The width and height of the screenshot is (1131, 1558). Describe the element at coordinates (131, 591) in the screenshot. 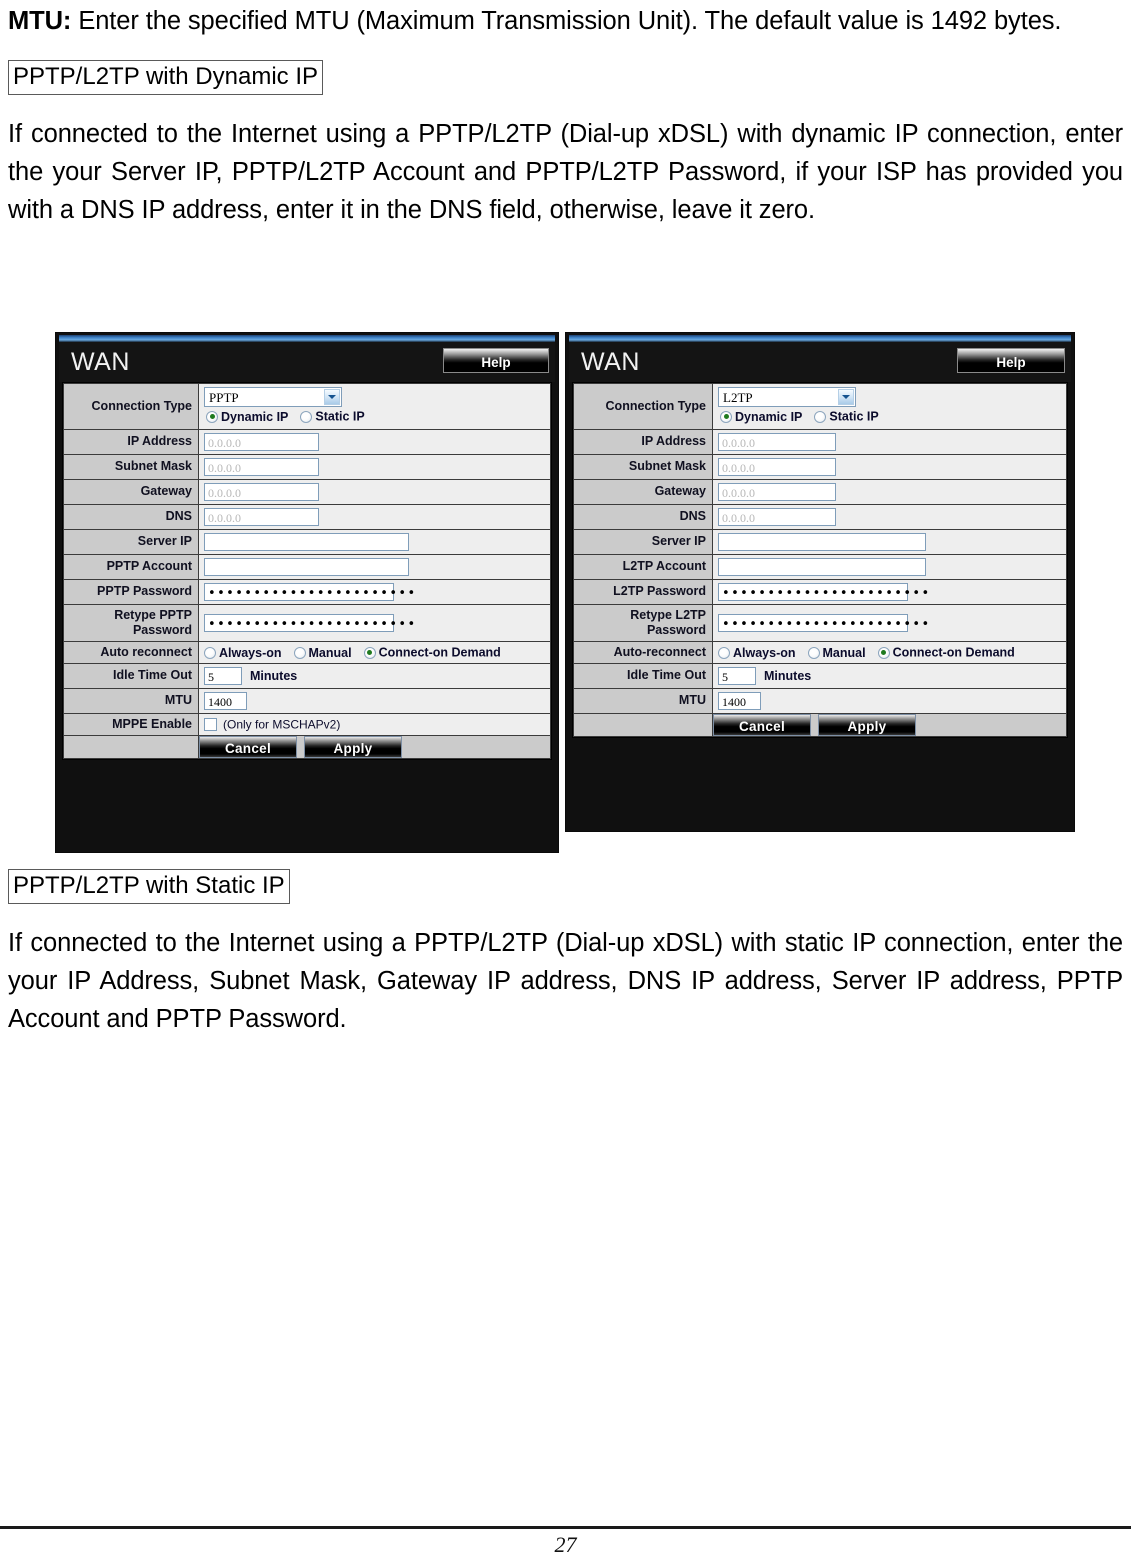

I see `label-pptp-password: PPTP Password` at that location.